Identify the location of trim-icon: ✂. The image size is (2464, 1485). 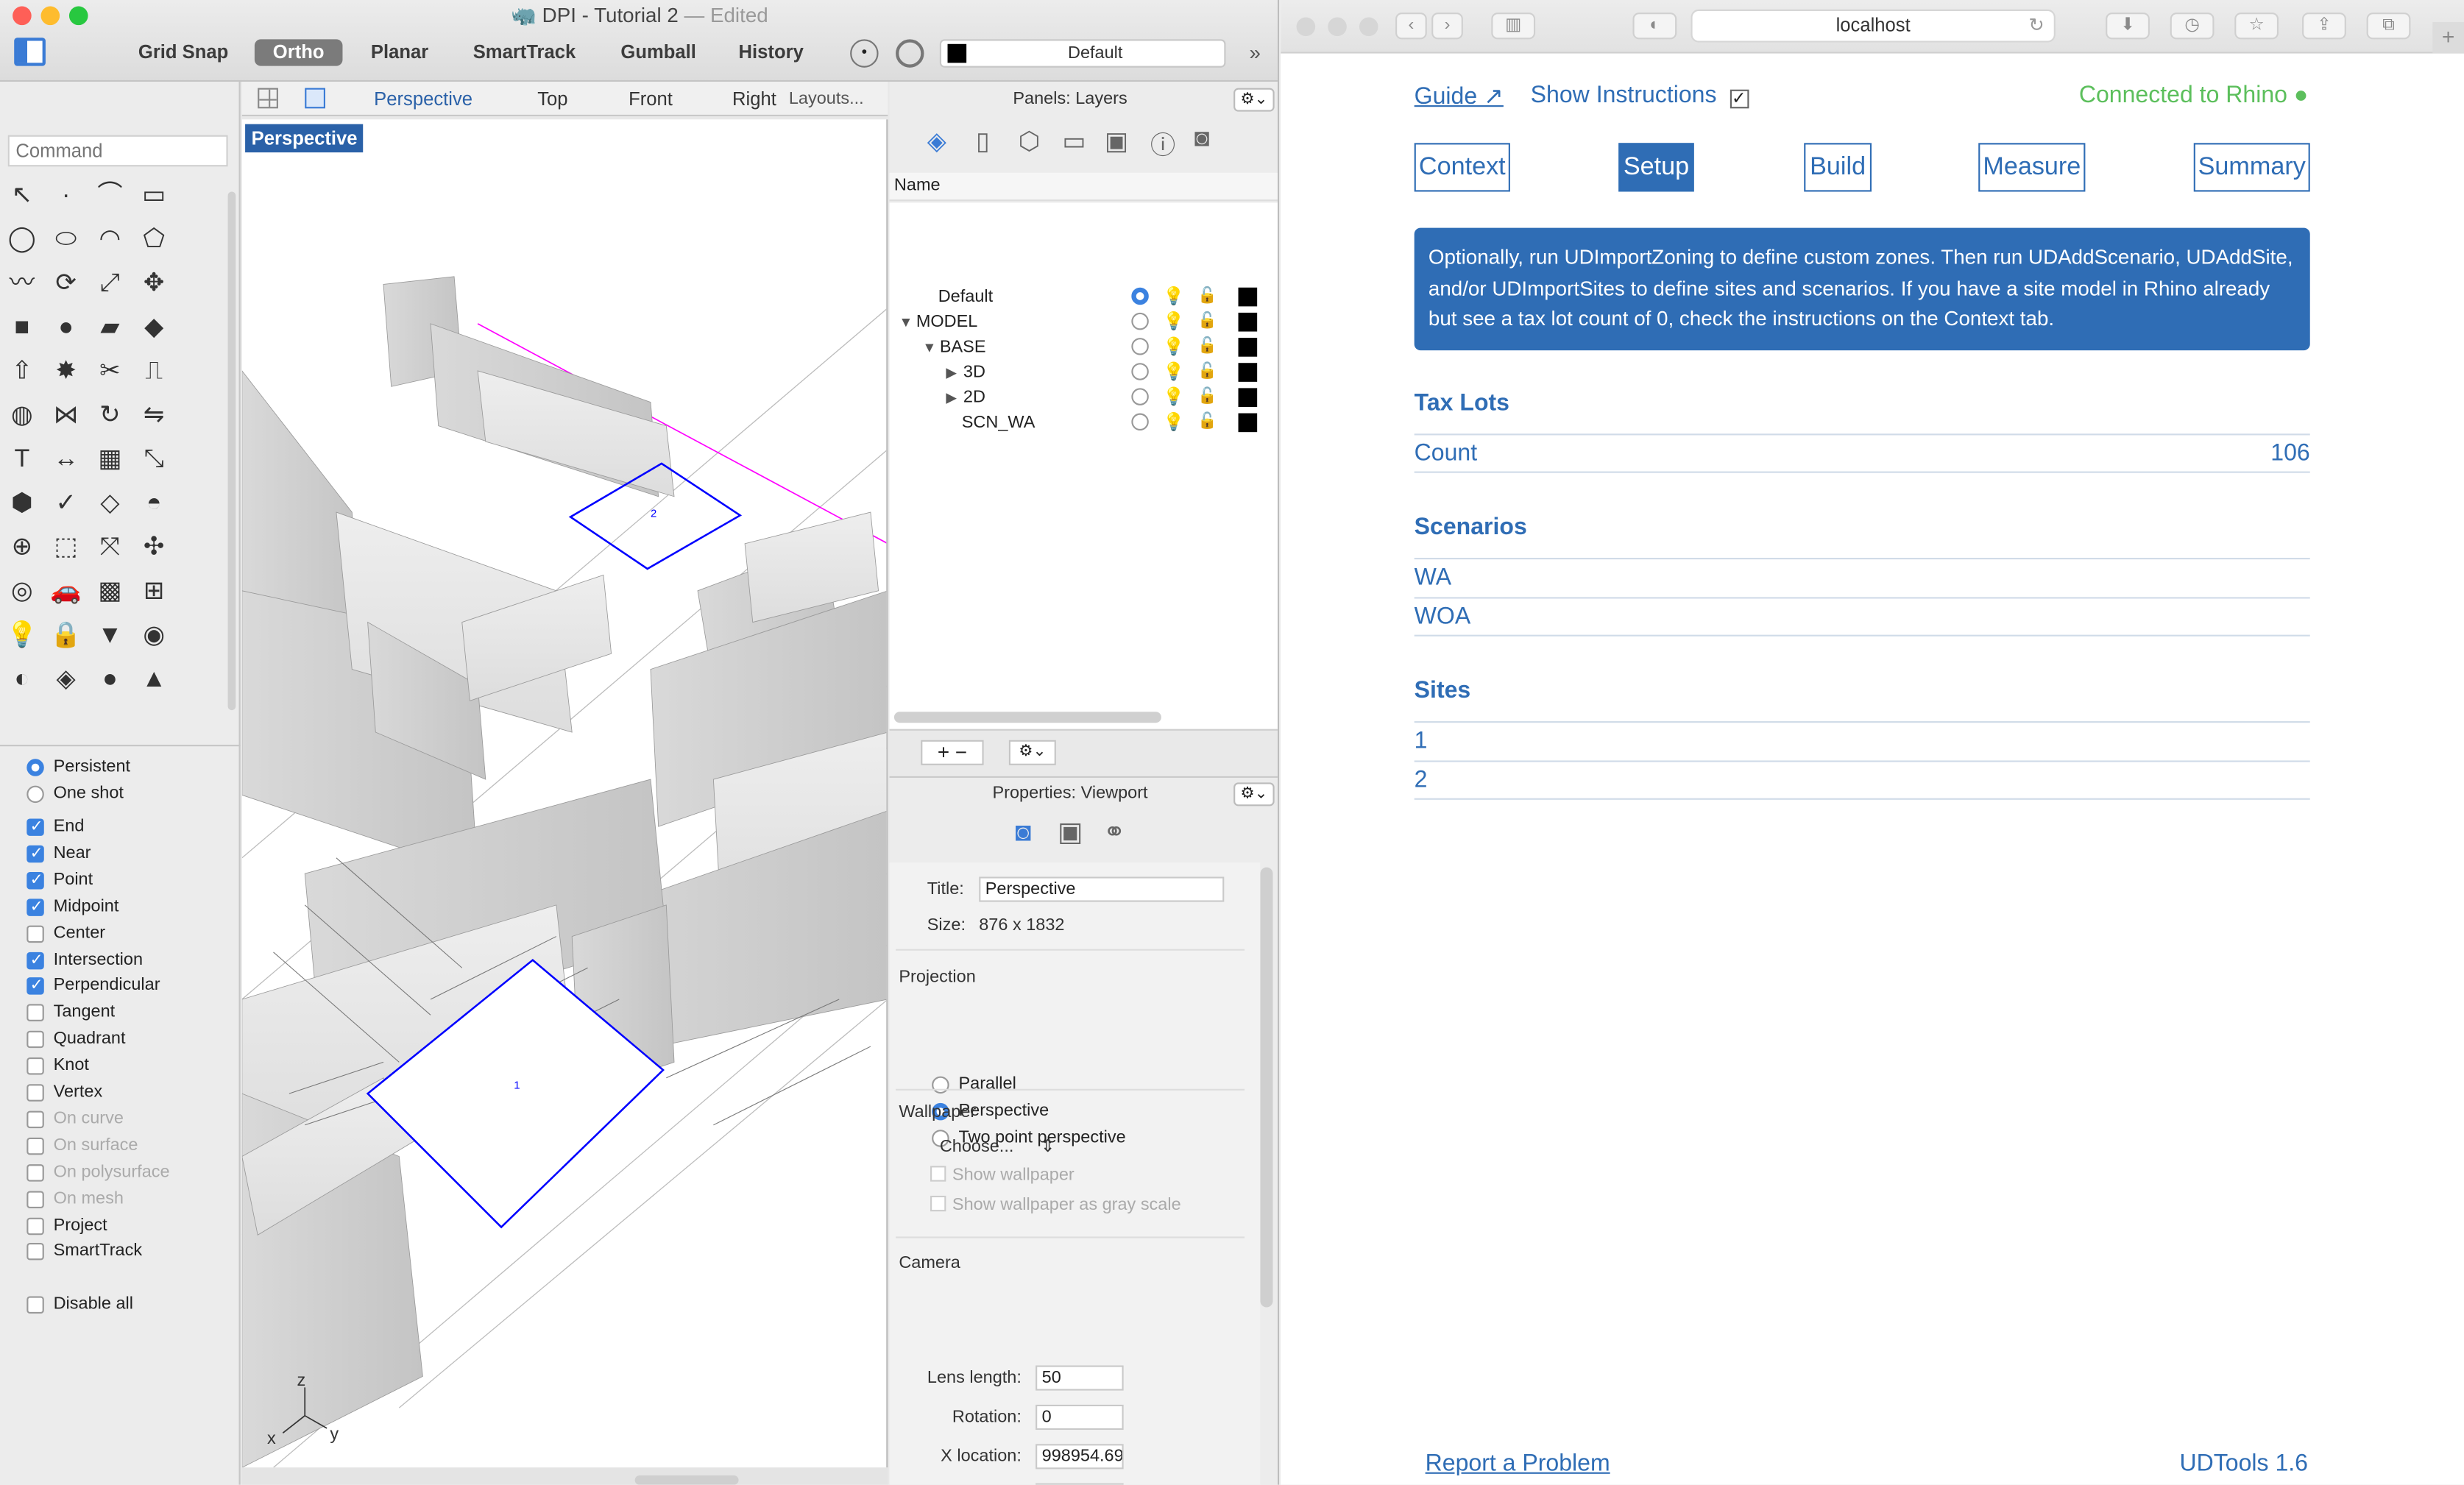
(110, 372).